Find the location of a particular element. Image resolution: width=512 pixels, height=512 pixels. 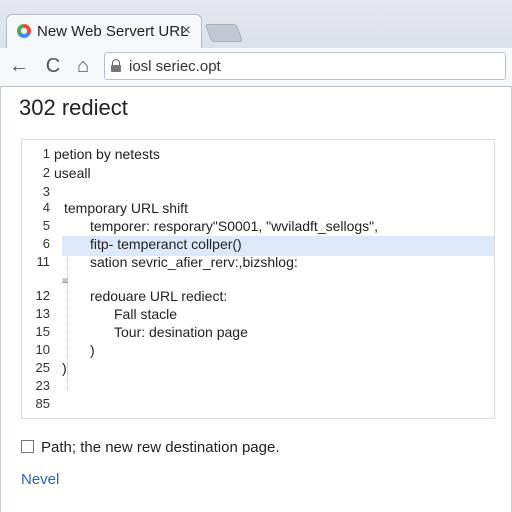

line-number: 4 is located at coordinates (46, 207).